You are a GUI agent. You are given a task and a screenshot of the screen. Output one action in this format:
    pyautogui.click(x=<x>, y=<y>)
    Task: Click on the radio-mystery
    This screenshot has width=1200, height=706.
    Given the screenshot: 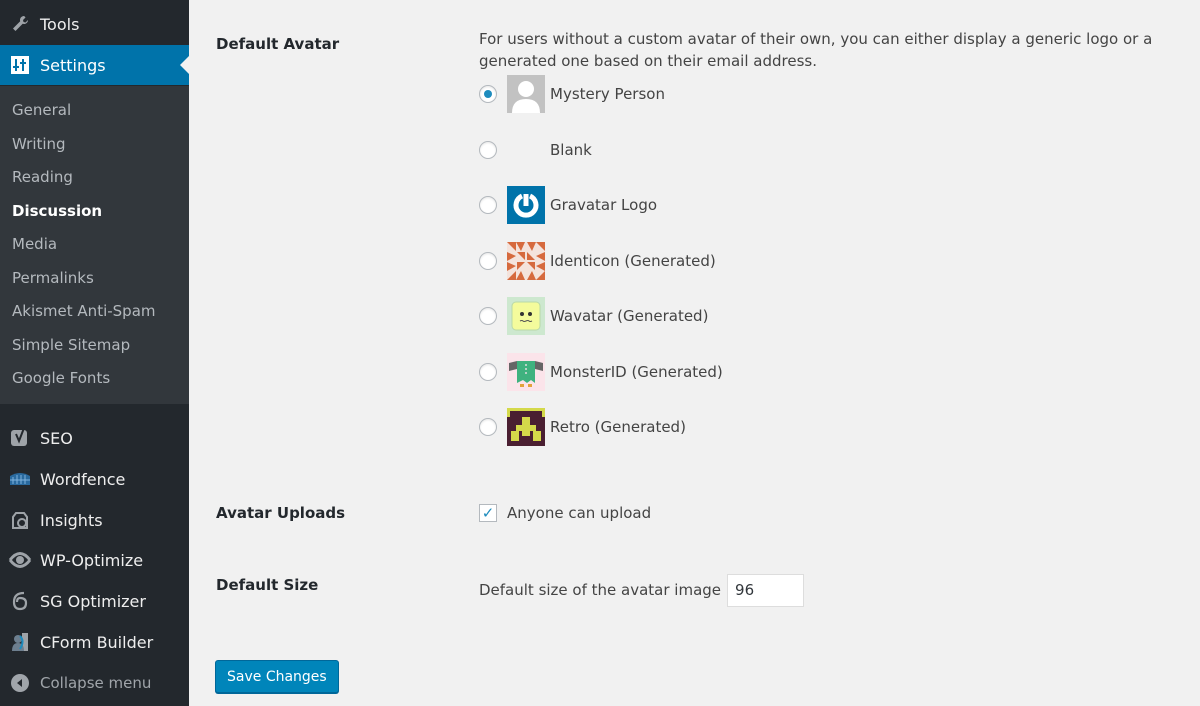 What is the action you would take?
    pyautogui.click(x=488, y=94)
    